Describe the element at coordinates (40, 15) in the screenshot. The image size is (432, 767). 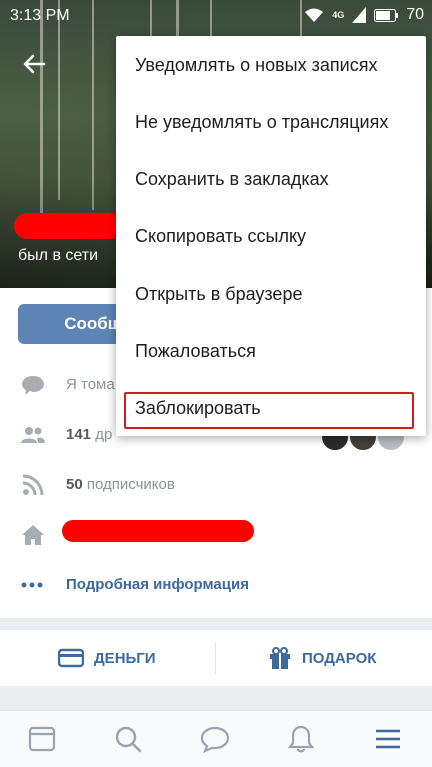
I see `status-time: 3:13 PM` at that location.